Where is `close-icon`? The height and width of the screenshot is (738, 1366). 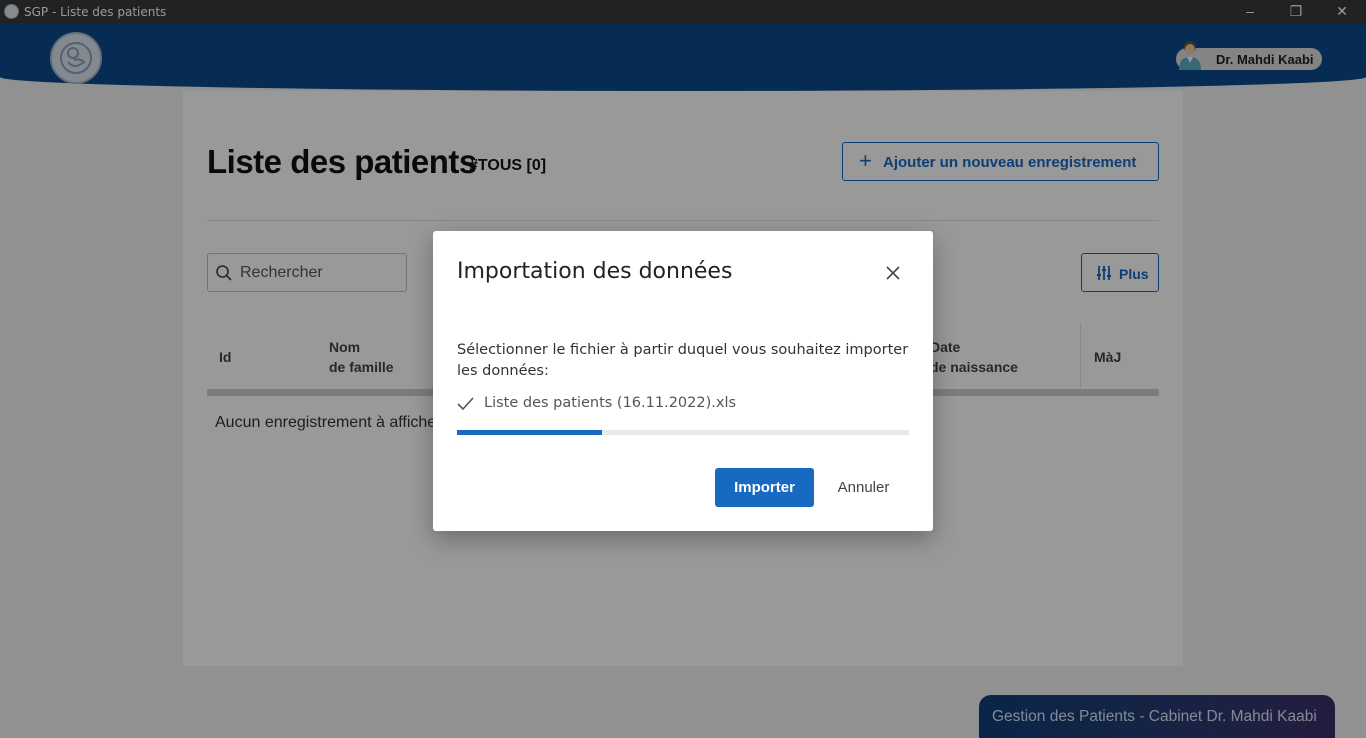 close-icon is located at coordinates (893, 273).